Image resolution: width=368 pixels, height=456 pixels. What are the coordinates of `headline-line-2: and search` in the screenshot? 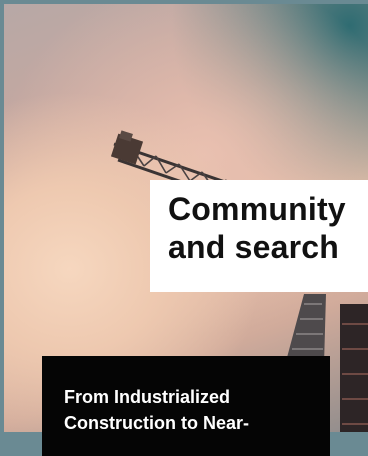 It's located at (253, 247).